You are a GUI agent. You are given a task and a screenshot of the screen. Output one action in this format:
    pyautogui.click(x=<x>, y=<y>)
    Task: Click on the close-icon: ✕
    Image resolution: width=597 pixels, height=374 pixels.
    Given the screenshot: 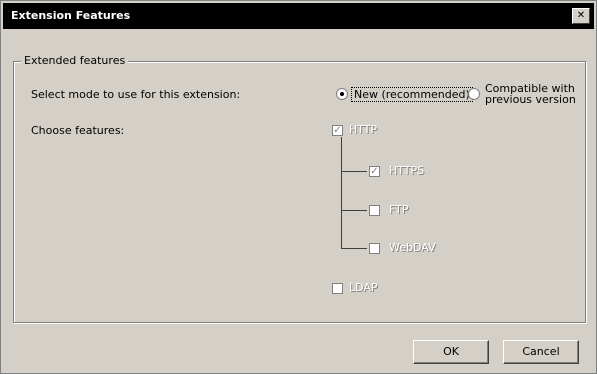 What is the action you would take?
    pyautogui.click(x=581, y=16)
    